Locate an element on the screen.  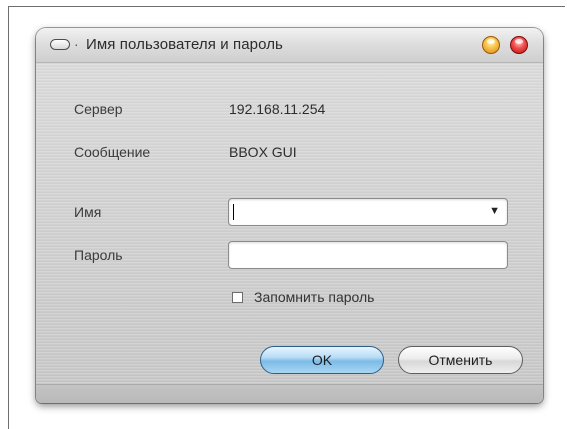
password-label: Пароль is located at coordinates (98, 255).